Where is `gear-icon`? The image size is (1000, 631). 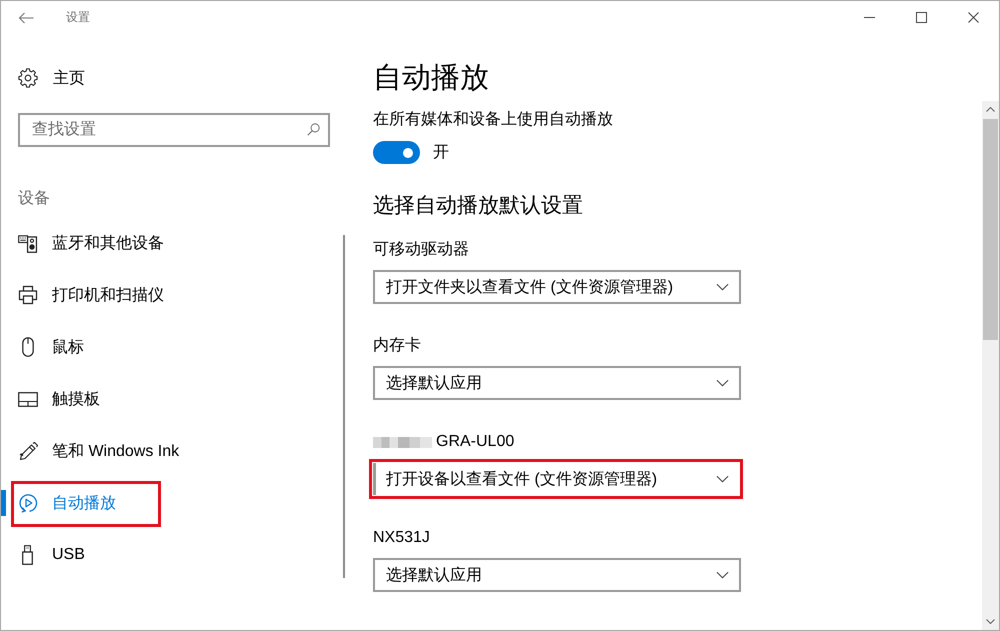 gear-icon is located at coordinates (28, 78).